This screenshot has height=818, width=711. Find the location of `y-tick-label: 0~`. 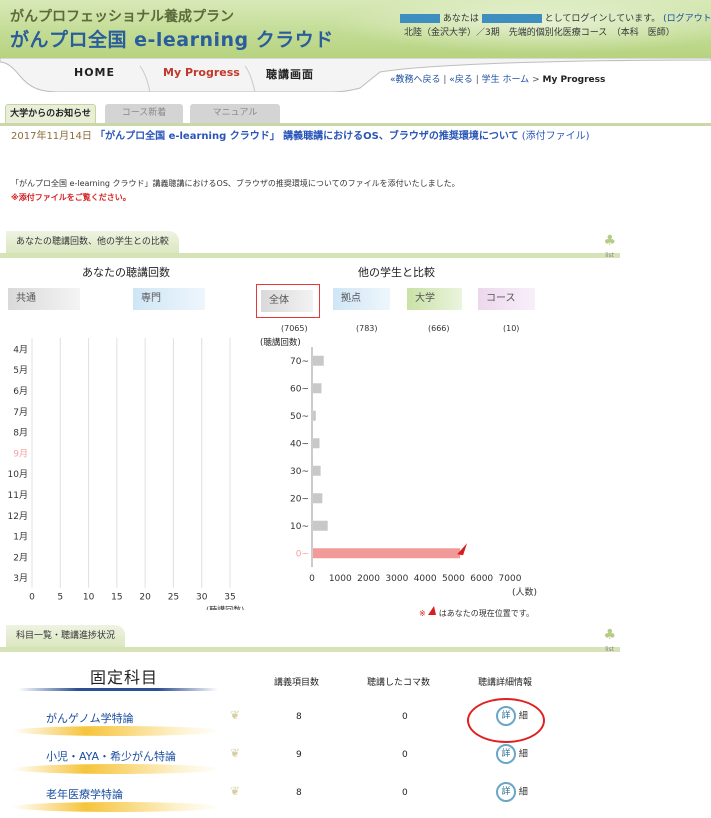

y-tick-label: 0~ is located at coordinates (302, 554).